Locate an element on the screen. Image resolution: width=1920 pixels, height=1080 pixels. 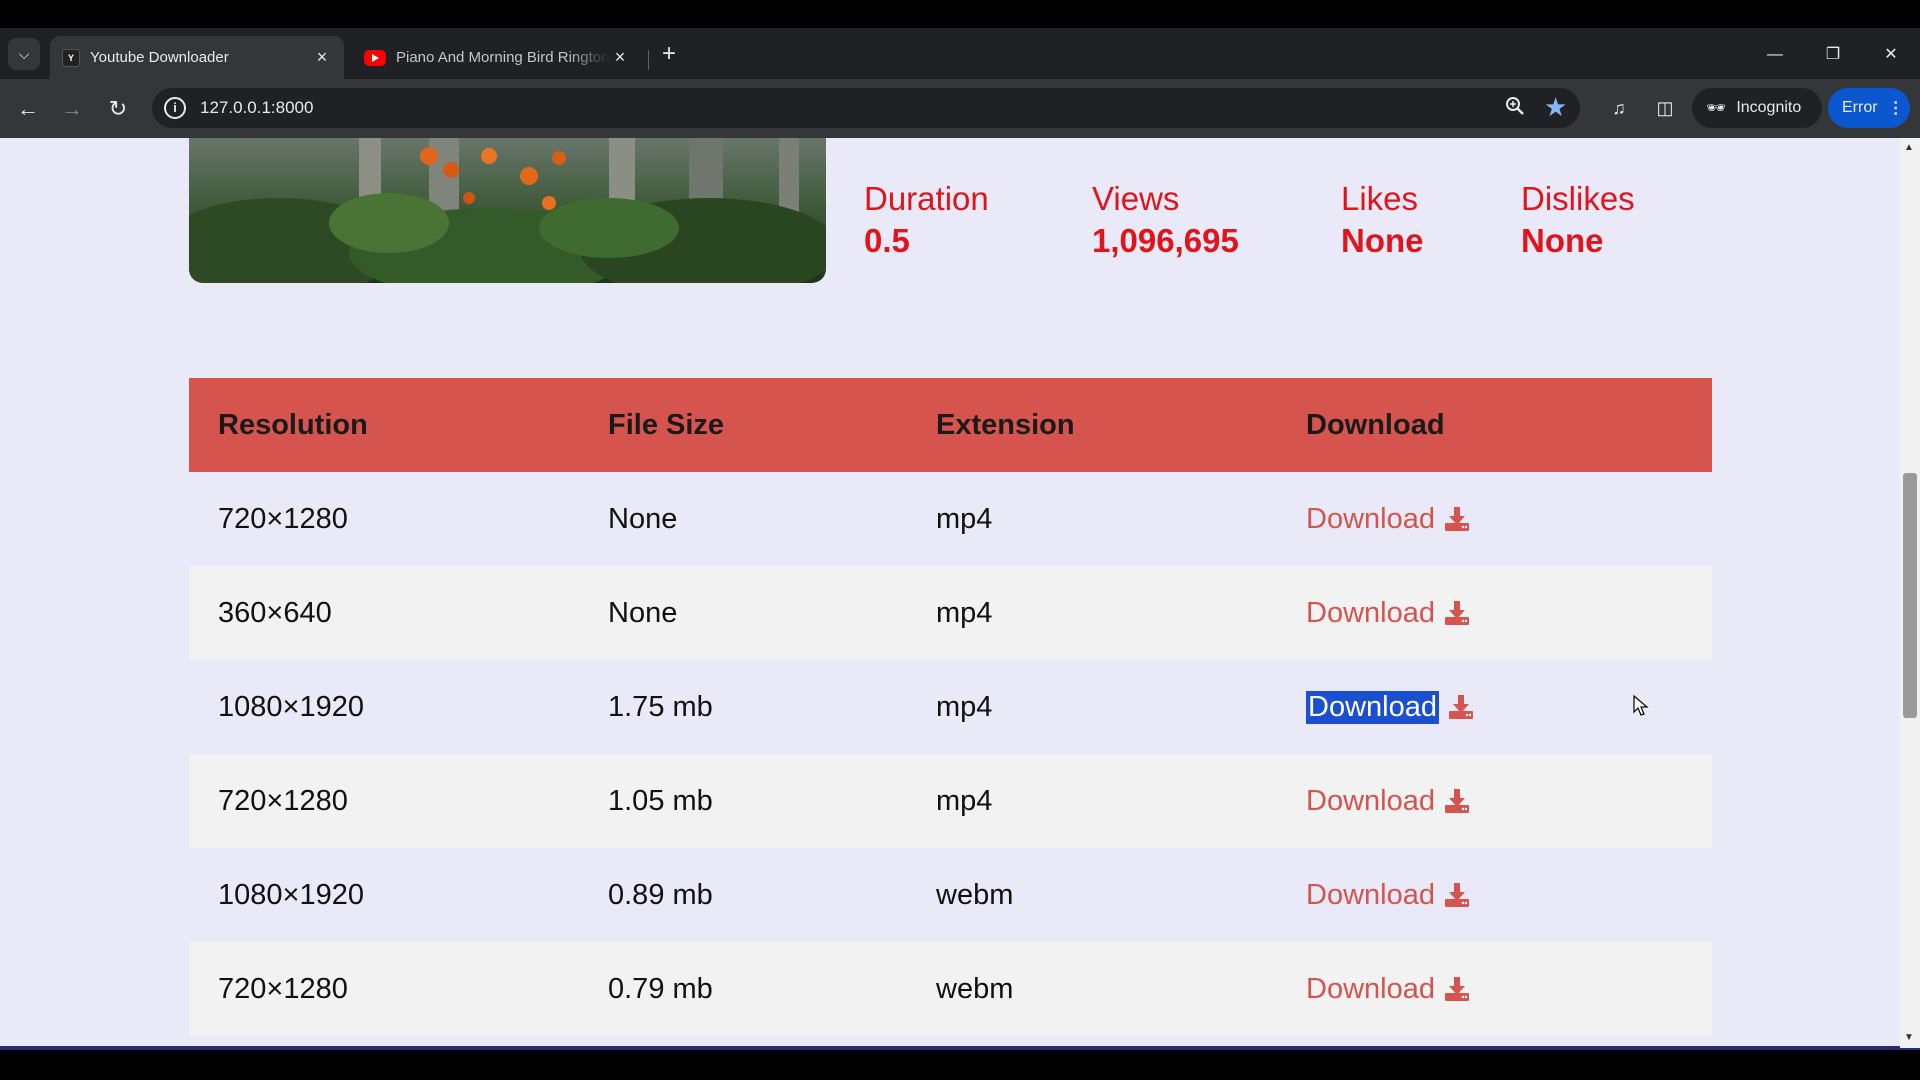
window-close-button: ✕ is located at coordinates (1891, 55).